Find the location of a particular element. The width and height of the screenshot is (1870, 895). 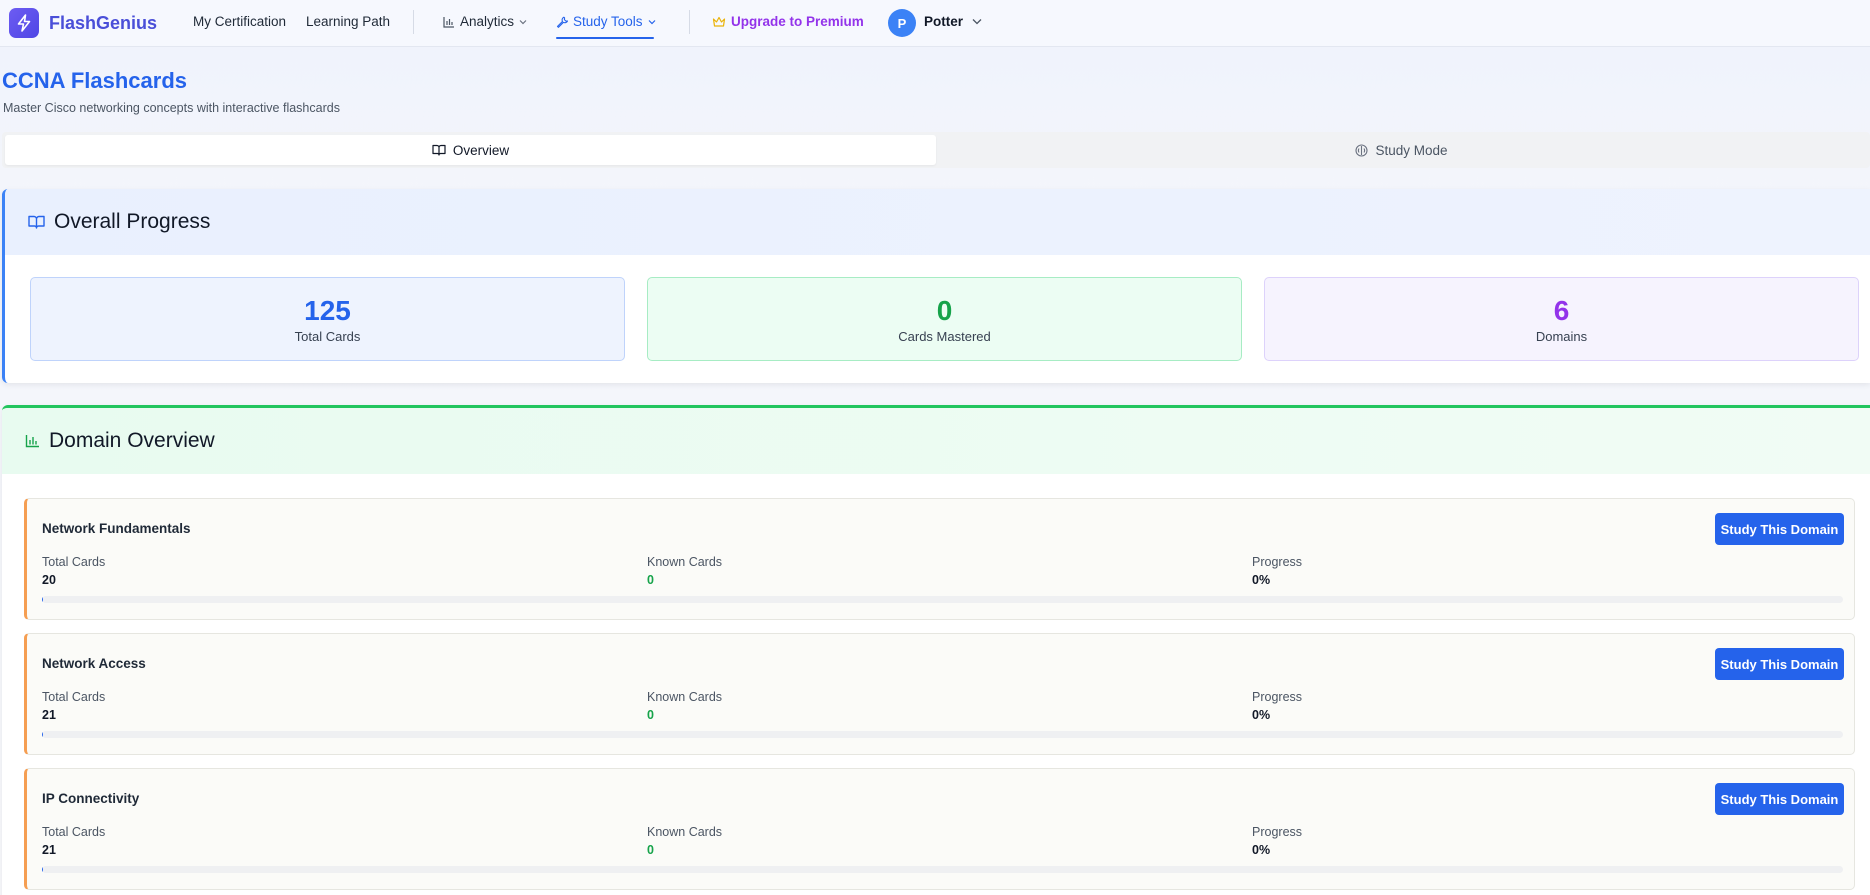

tab-study-mode: Study Mode is located at coordinates (1401, 150).